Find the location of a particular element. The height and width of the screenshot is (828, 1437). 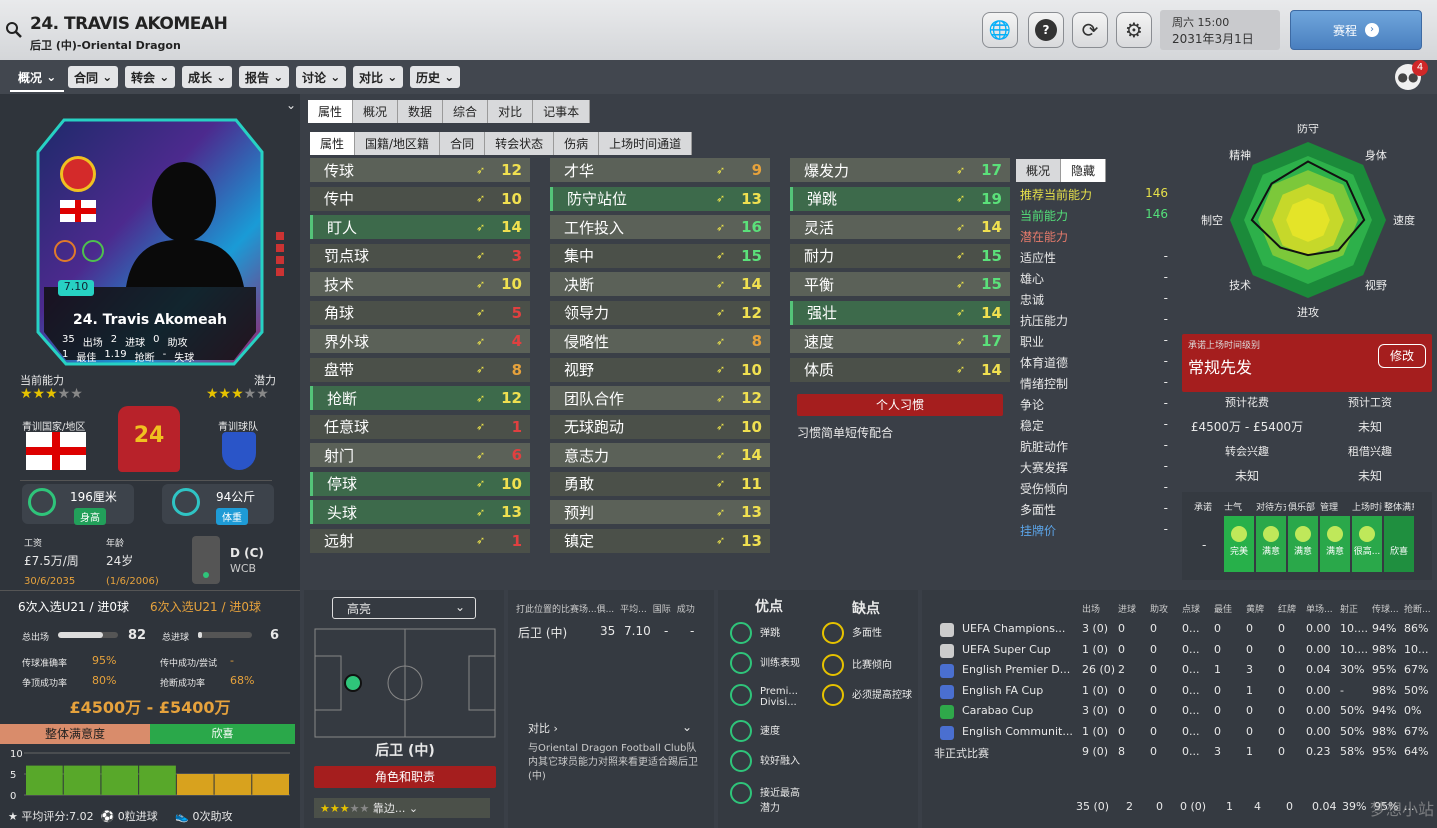

tab-hidden-overview: 概况 is located at coordinates (1039, 170).